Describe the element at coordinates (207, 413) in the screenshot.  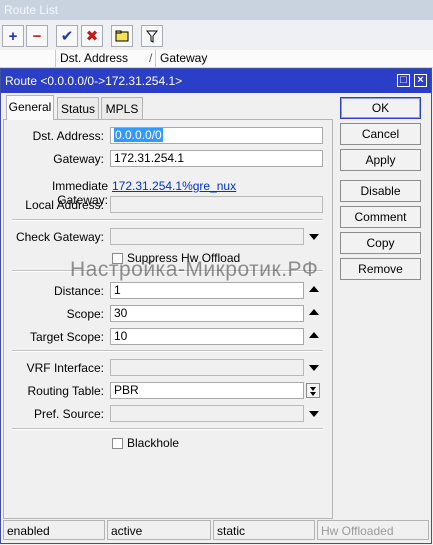
I see `pref-source-select` at that location.